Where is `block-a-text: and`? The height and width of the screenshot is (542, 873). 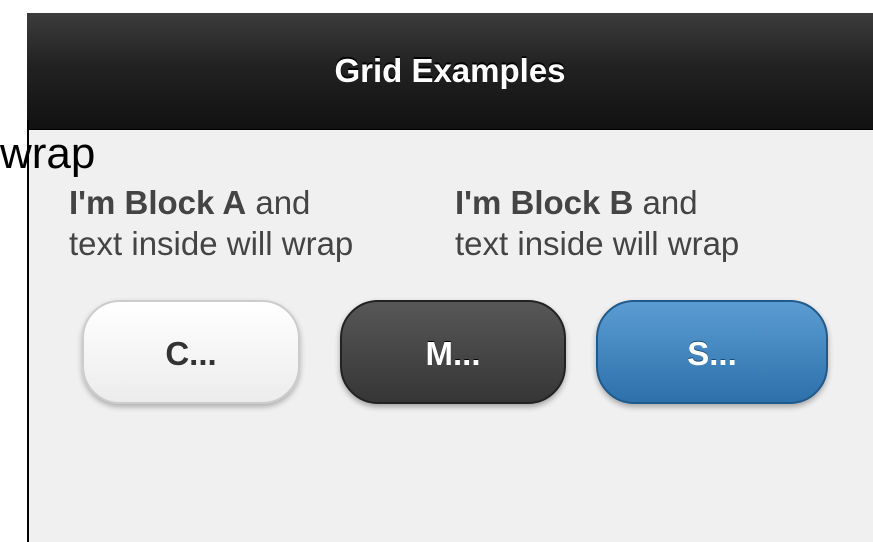 block-a-text: and is located at coordinates (278, 202).